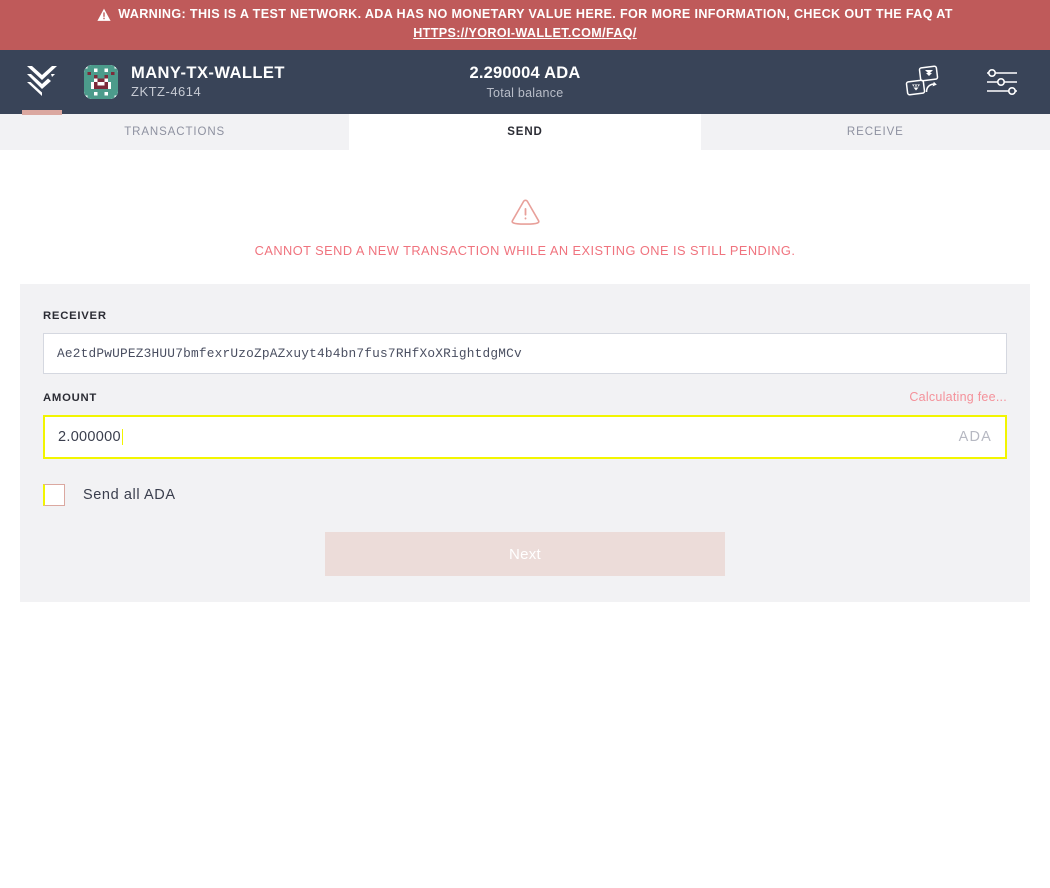  I want to click on switch-wallet-icon, so click(924, 82).